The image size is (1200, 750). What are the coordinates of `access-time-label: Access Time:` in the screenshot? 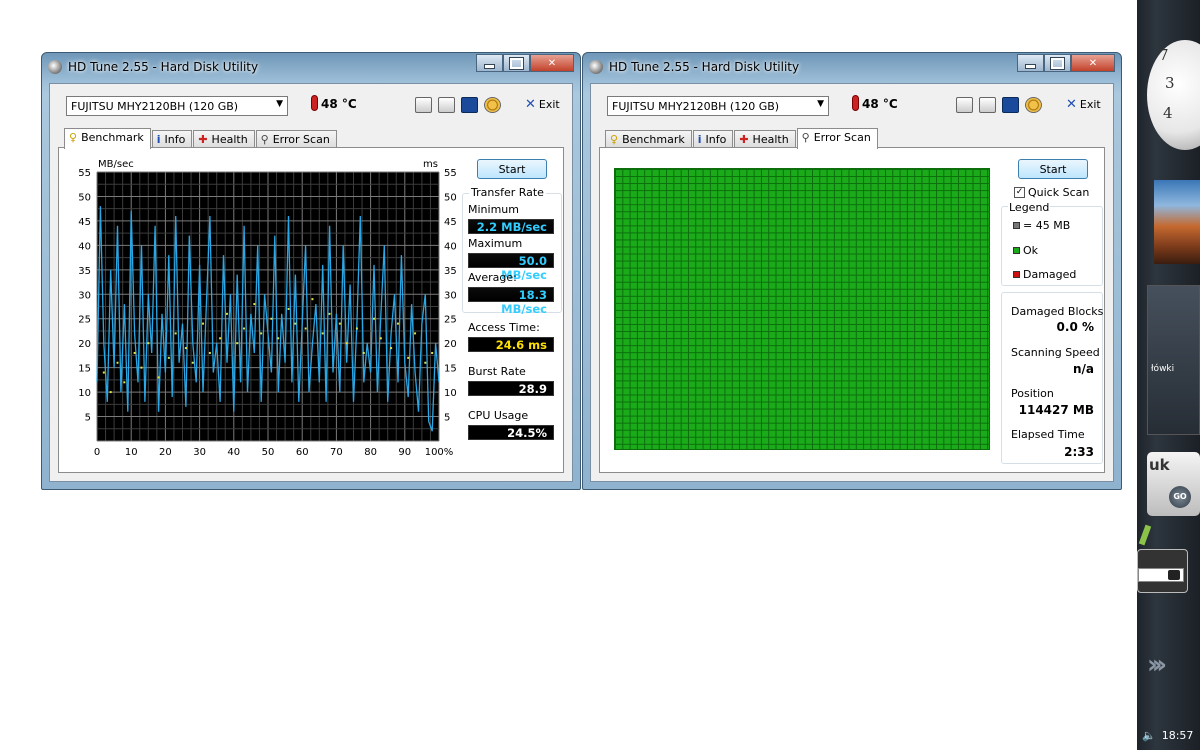 It's located at (504, 327).